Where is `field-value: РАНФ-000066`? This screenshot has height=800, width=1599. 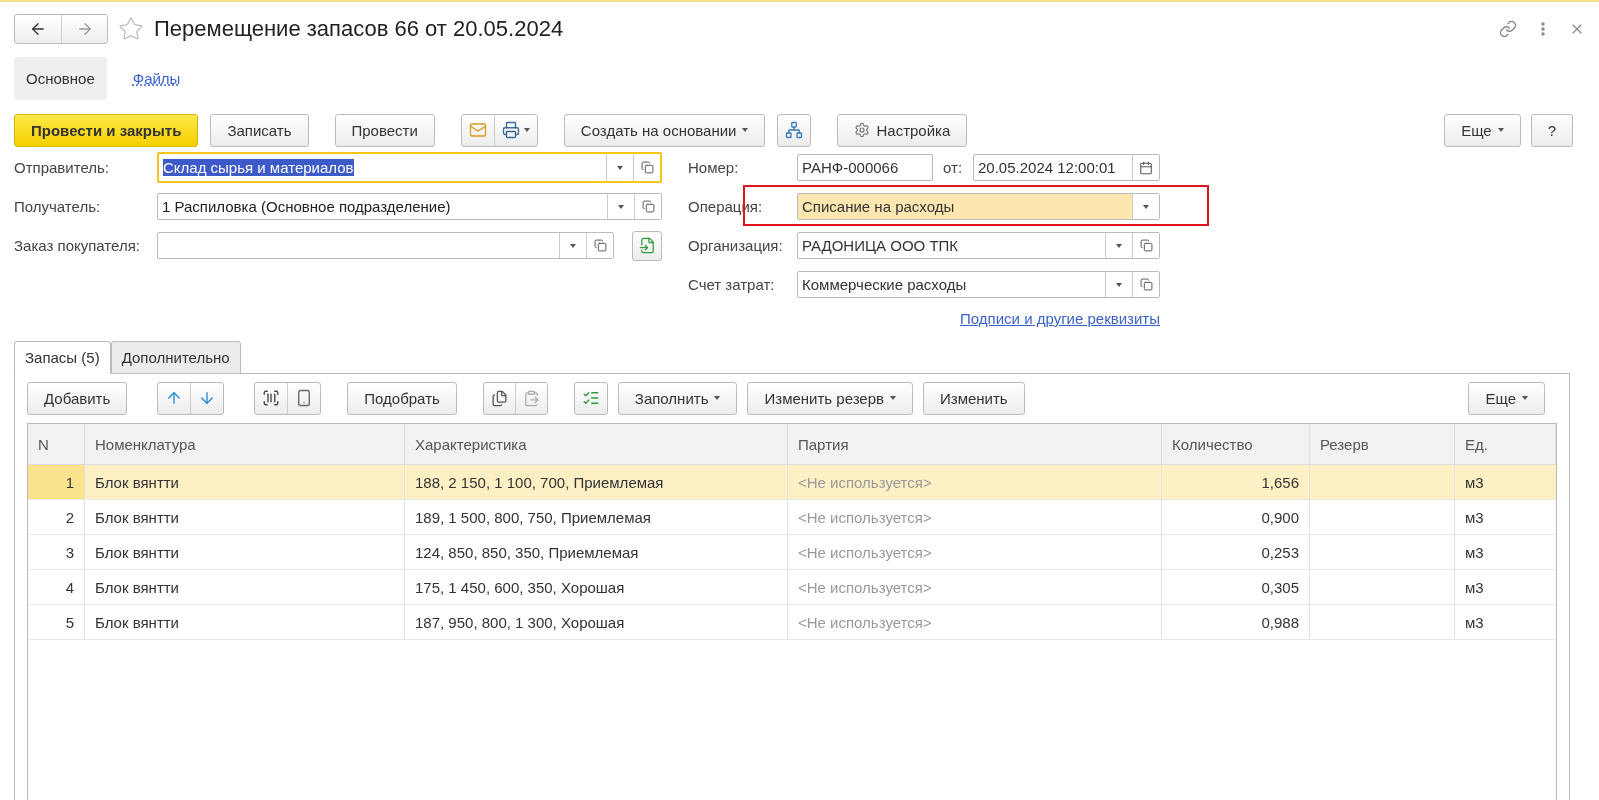
field-value: РАНФ-000066 is located at coordinates (850, 167).